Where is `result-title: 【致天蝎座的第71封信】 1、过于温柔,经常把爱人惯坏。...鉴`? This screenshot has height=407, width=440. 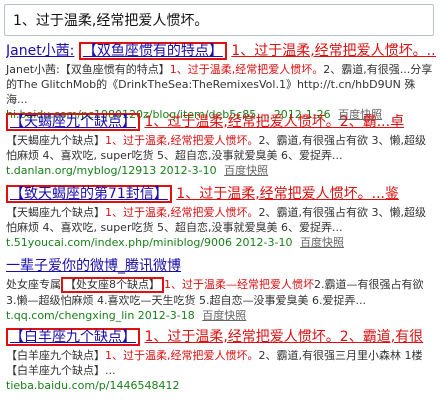 result-title: 【致天蝎座的第71封信】 1、过于温柔,经常把爱人惯坏。...鉴 is located at coordinates (221, 194).